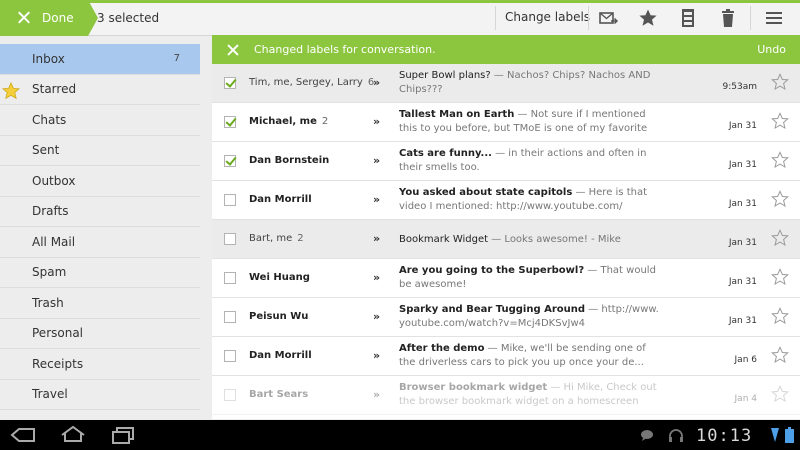 The image size is (800, 450). What do you see at coordinates (724, 436) in the screenshot?
I see `clock: 10:13` at bounding box center [724, 436].